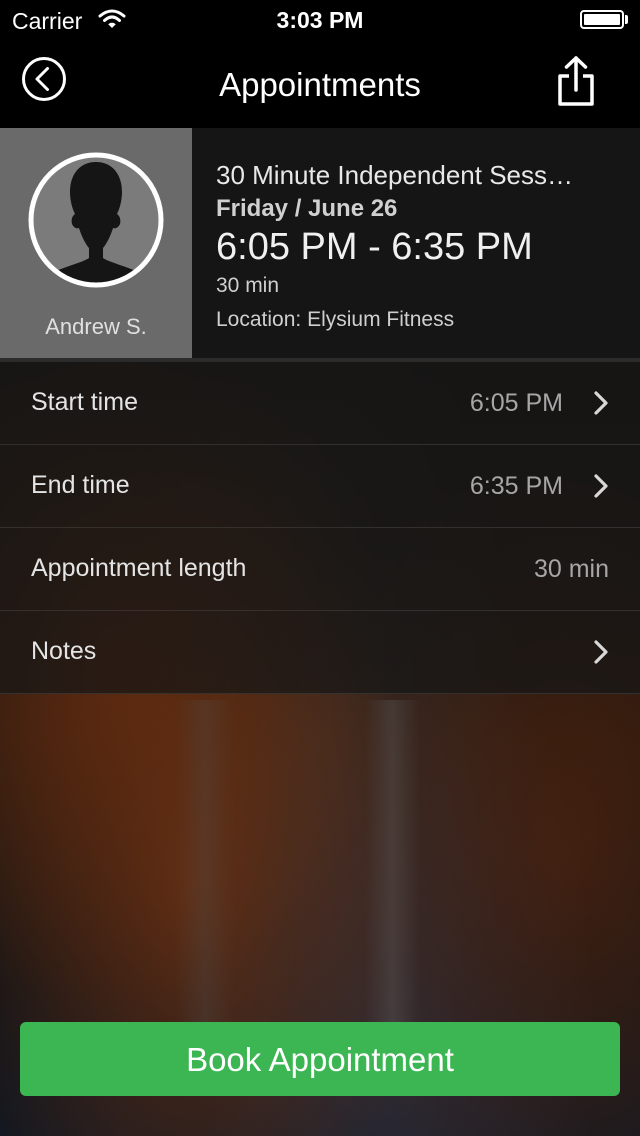 Image resolution: width=640 pixels, height=1136 pixels. What do you see at coordinates (576, 82) in the screenshot?
I see `share-icon` at bounding box center [576, 82].